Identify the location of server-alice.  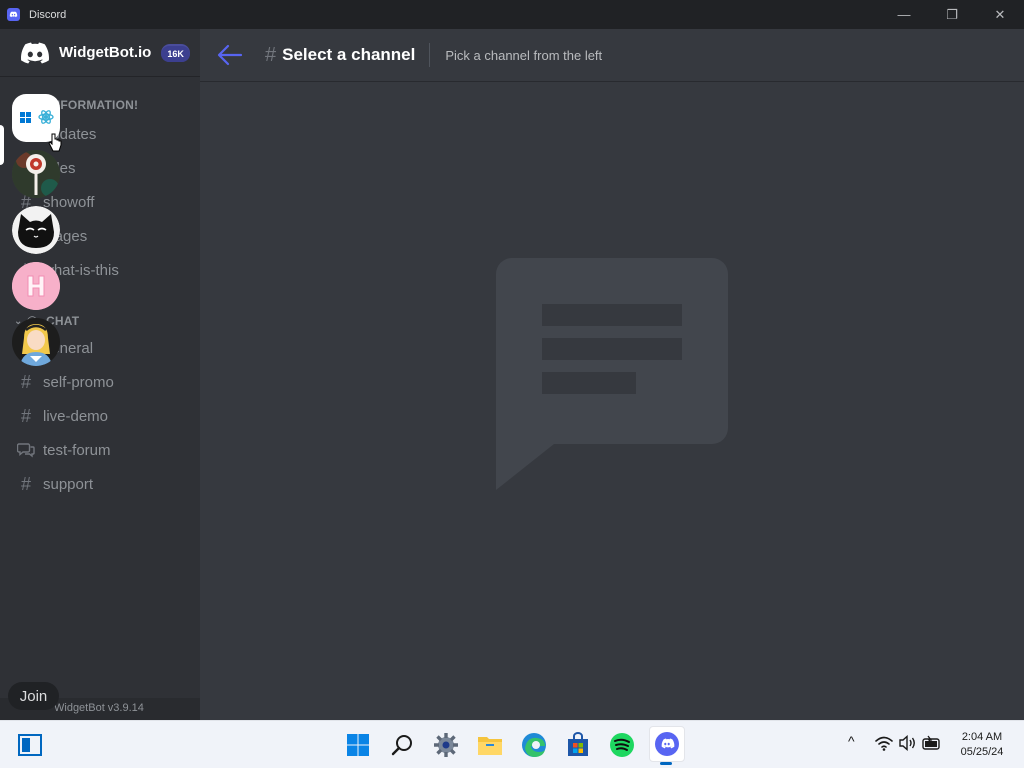
(36, 342).